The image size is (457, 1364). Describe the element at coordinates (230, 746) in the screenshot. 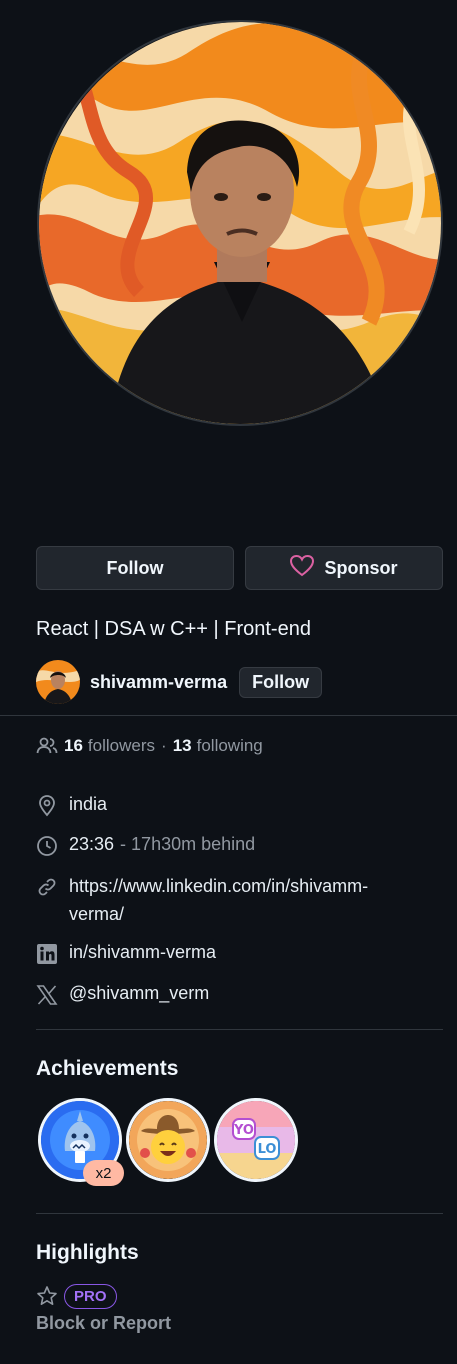

I see `following-label: following` at that location.